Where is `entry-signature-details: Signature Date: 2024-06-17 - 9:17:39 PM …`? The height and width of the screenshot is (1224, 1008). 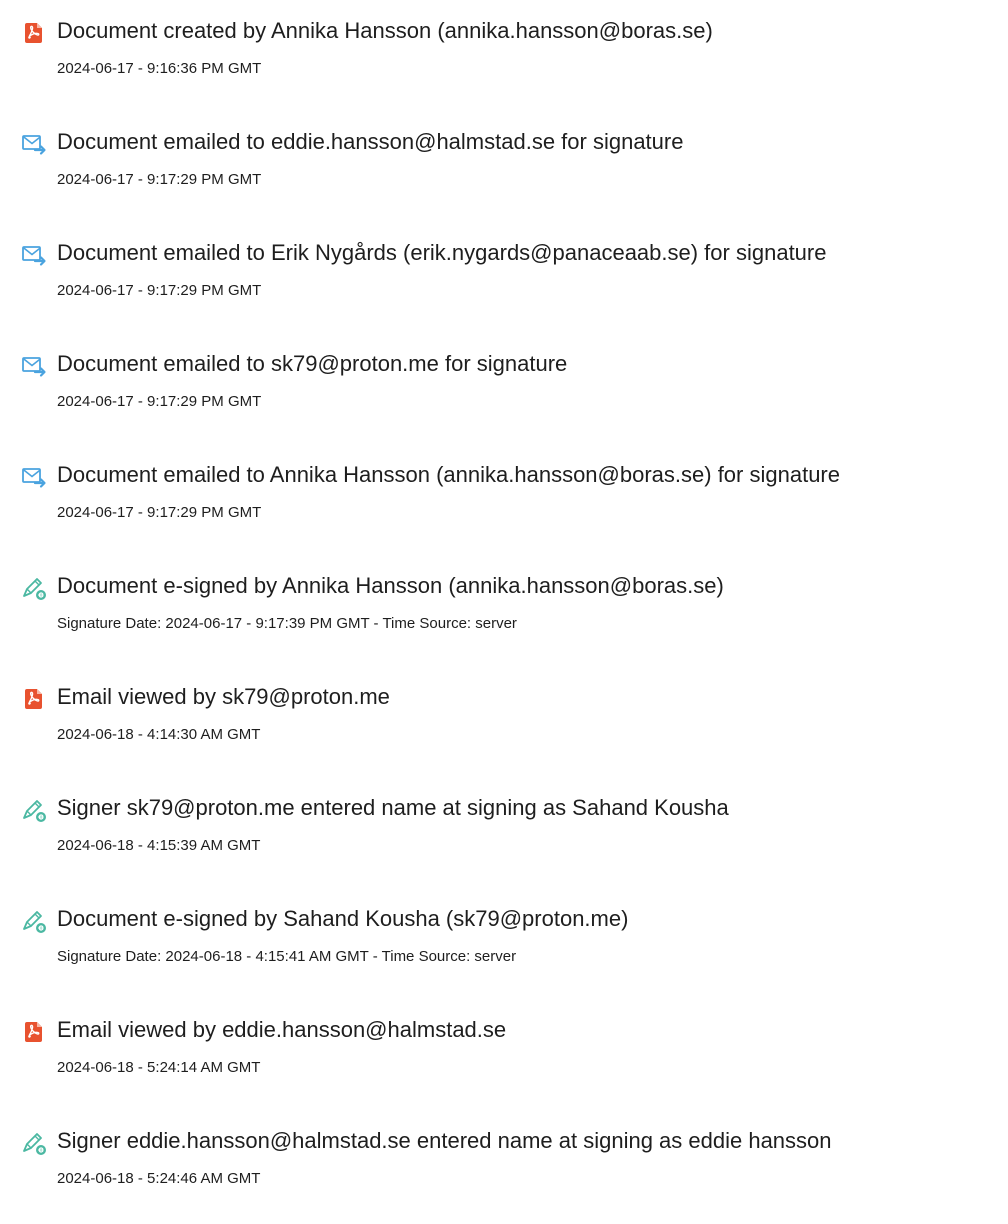
entry-signature-details: Signature Date: 2024-06-17 - 9:17:39 PM … is located at coordinates (287, 623).